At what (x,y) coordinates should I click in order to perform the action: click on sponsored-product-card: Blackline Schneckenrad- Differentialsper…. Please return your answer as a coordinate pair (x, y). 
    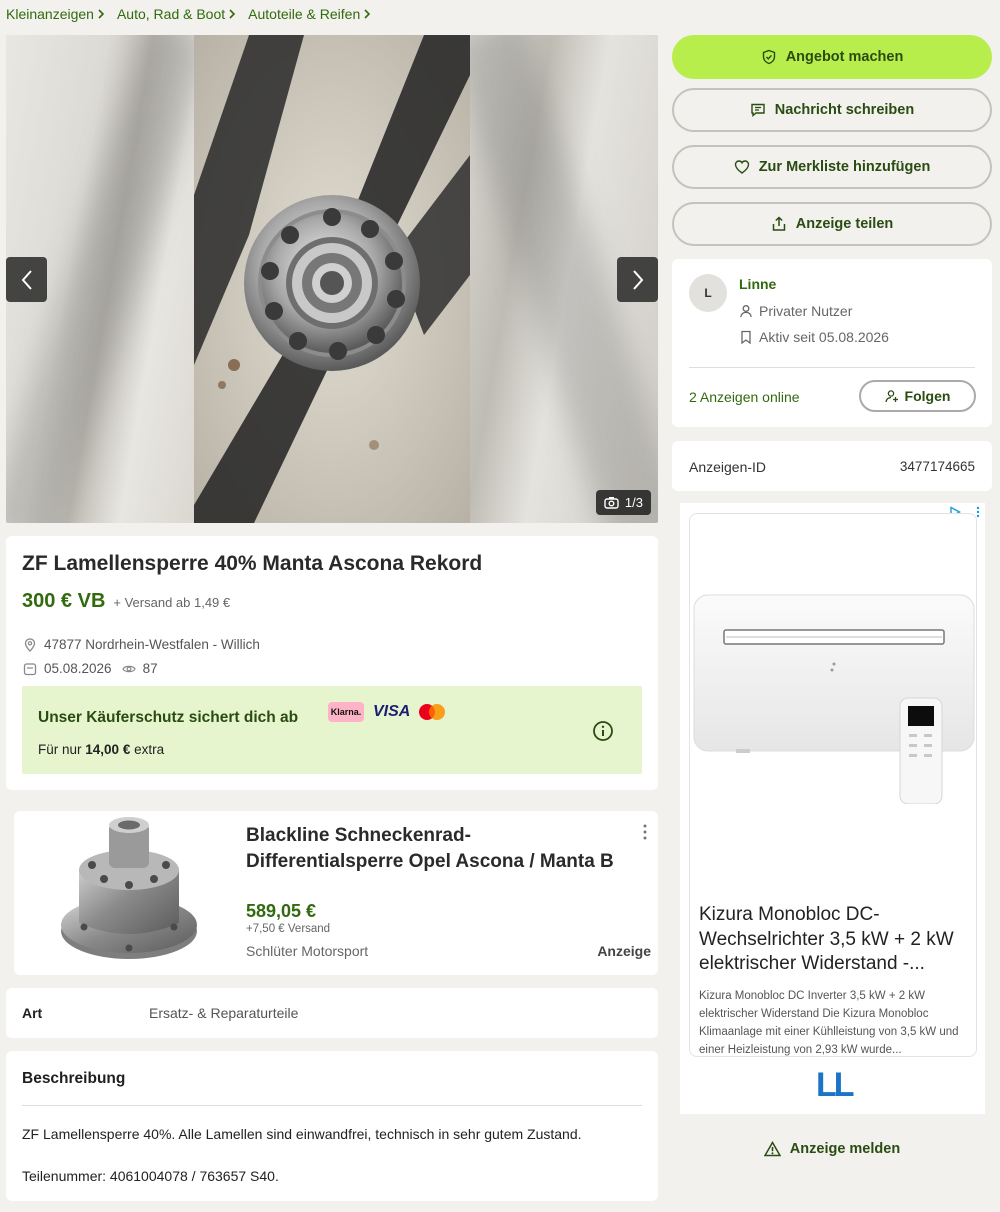
    Looking at the image, I should click on (336, 893).